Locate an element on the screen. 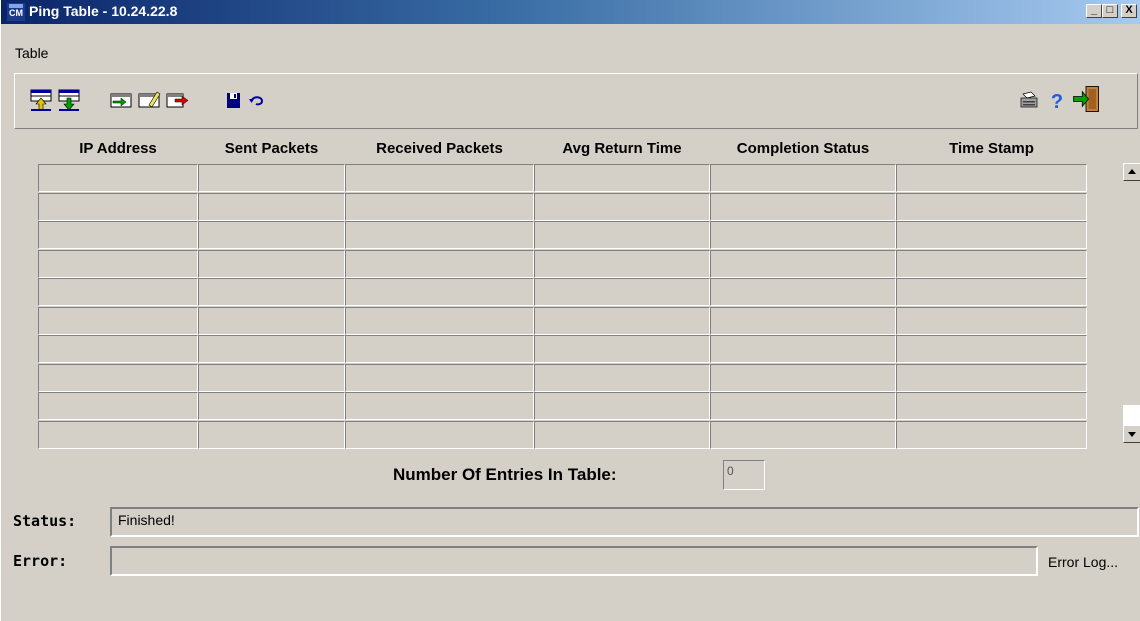 This screenshot has width=1140, height=621. exit-icon is located at coordinates (1086, 99).